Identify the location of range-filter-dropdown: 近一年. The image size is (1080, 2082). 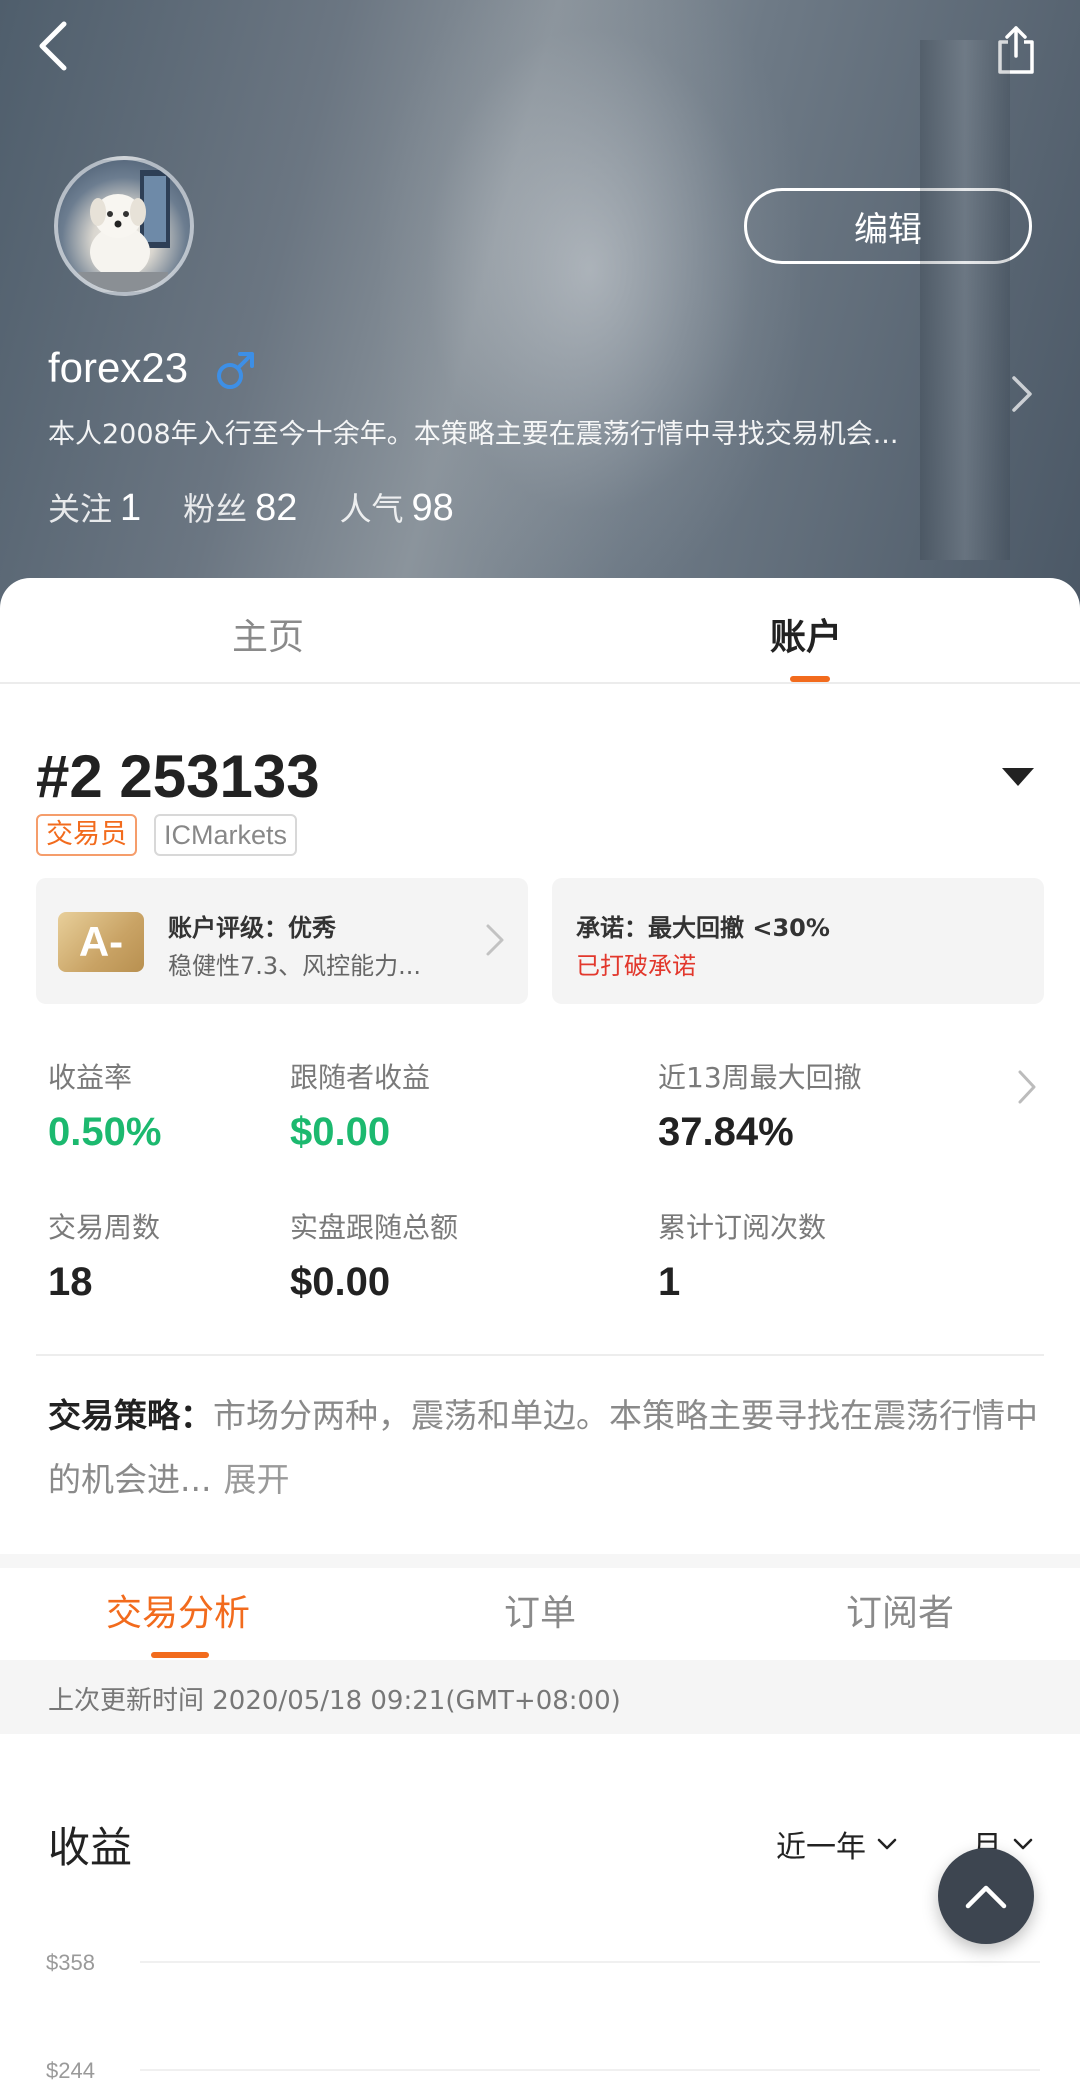
(837, 1844).